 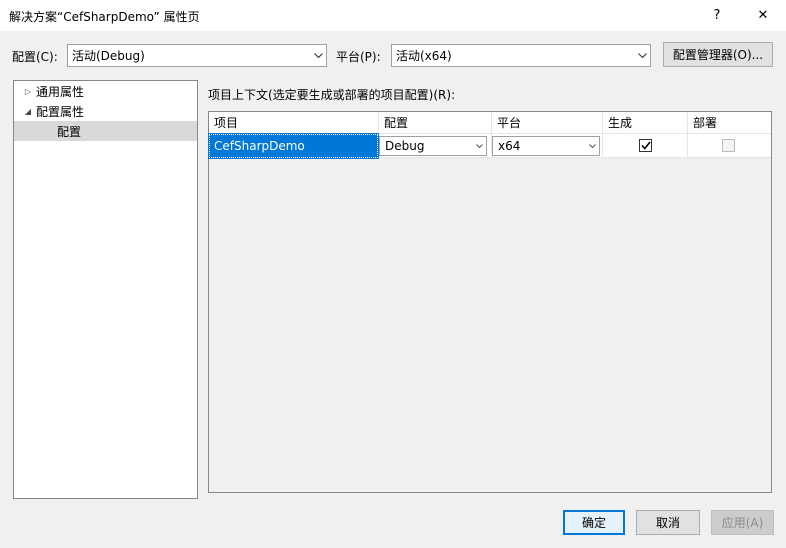 I want to click on column-header-build: 生成, so click(x=645, y=123).